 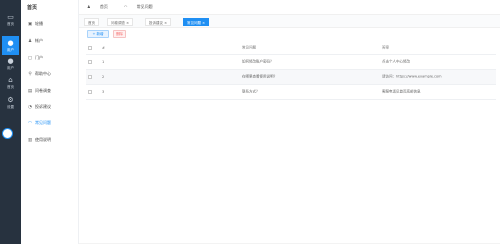 I want to click on row-question: 联系方式？, so click(x=251, y=91).